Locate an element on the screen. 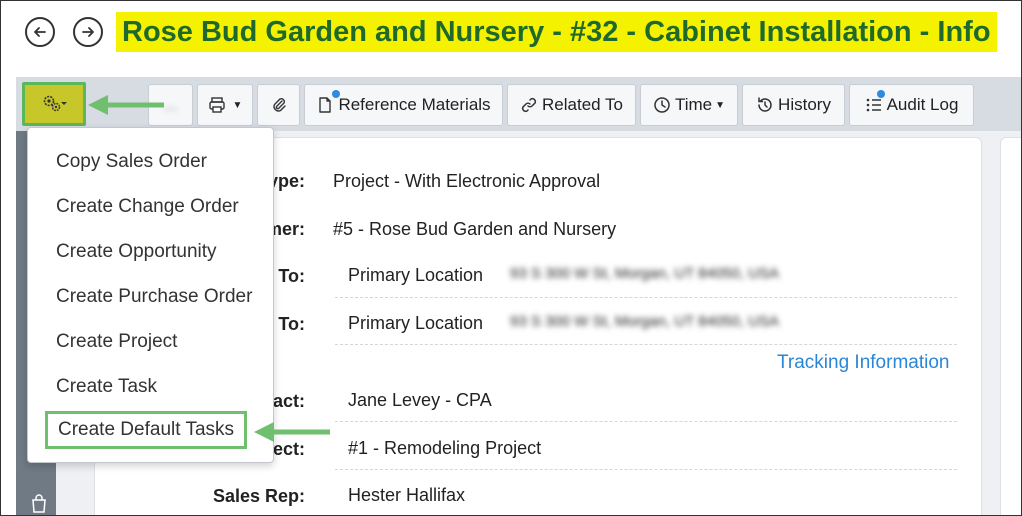 The image size is (1022, 516). tracking-information-link: Tracking Information is located at coordinates (863, 363).